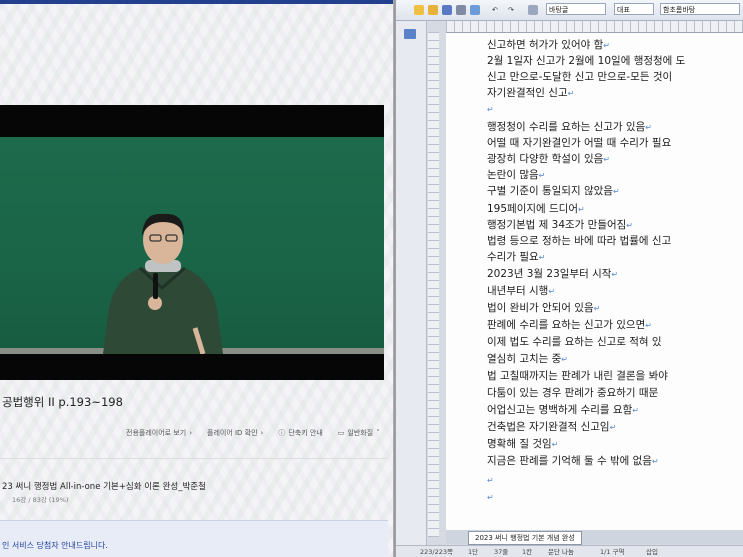 This screenshot has height=557, width=743. What do you see at coordinates (573, 393) in the screenshot?
I see `doc-line: 다툼이 있는 경우 판례가 중요하기 때문` at bounding box center [573, 393].